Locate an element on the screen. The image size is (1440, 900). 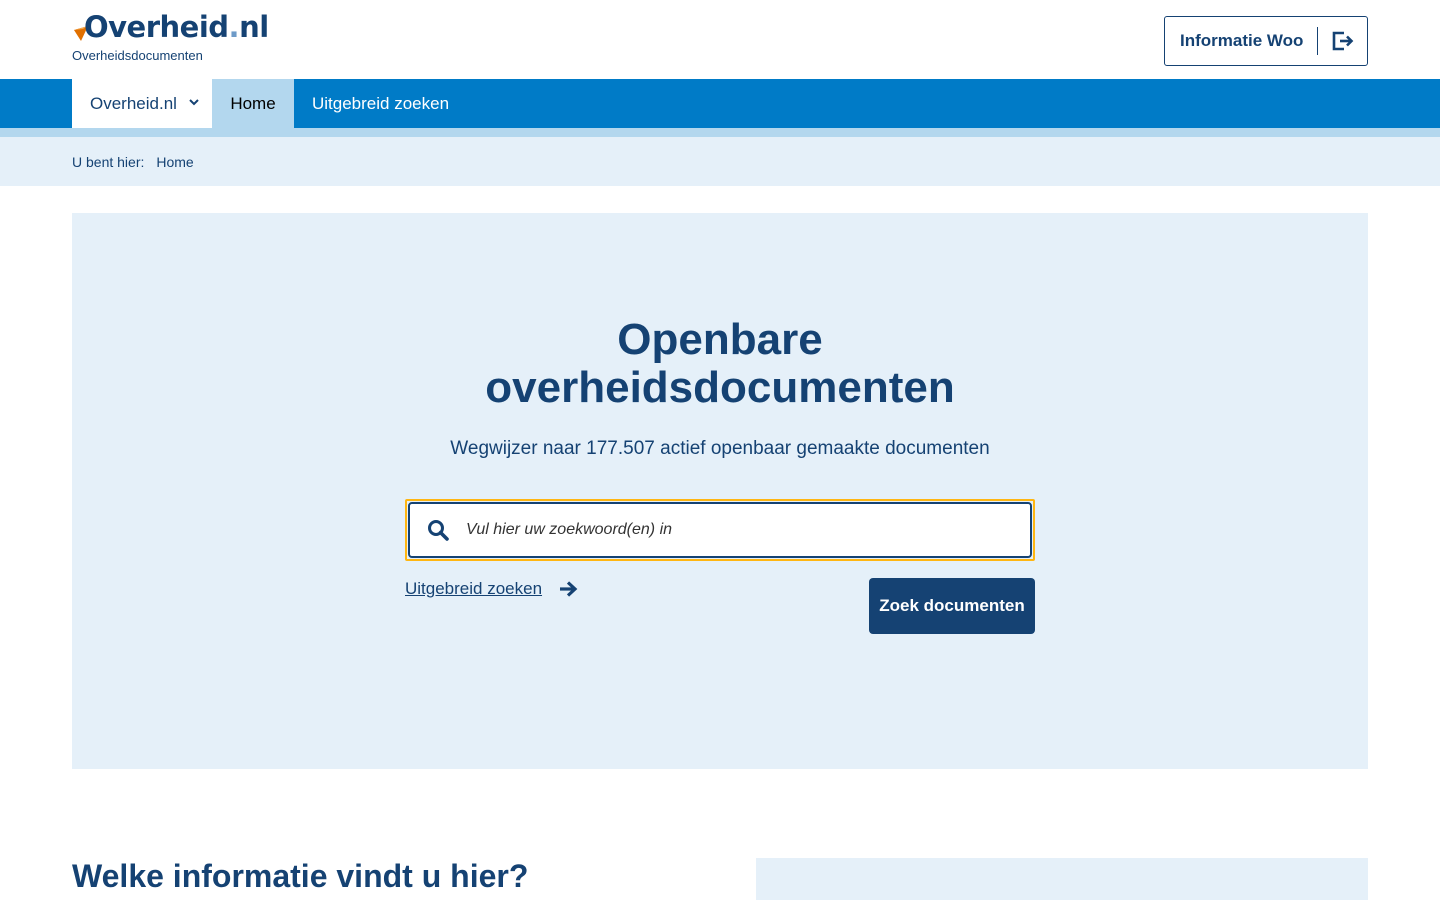
advanced-search-link: Uitgebreid zoeken is located at coordinates (491, 589).